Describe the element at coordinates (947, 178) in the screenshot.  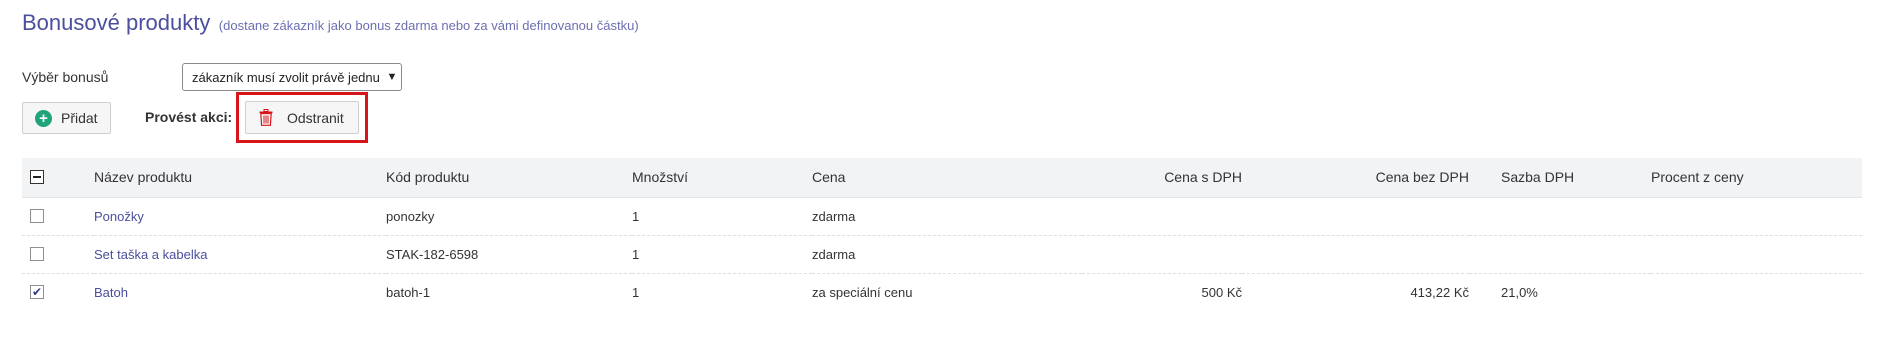
I see `column-header-price: Cena` at that location.